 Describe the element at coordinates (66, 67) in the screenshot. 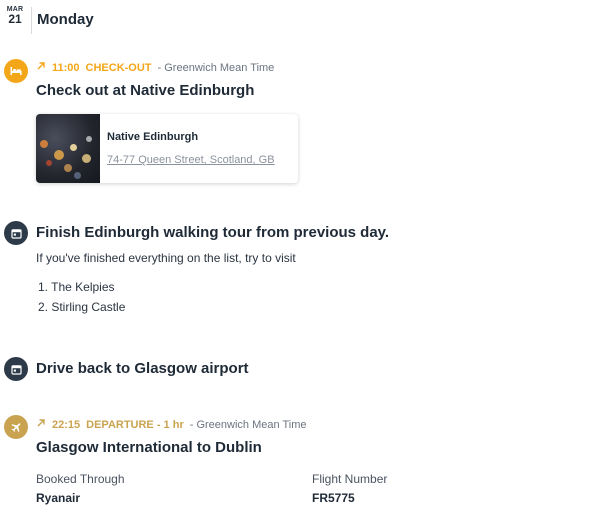

I see `checkout-time: 11:00` at that location.